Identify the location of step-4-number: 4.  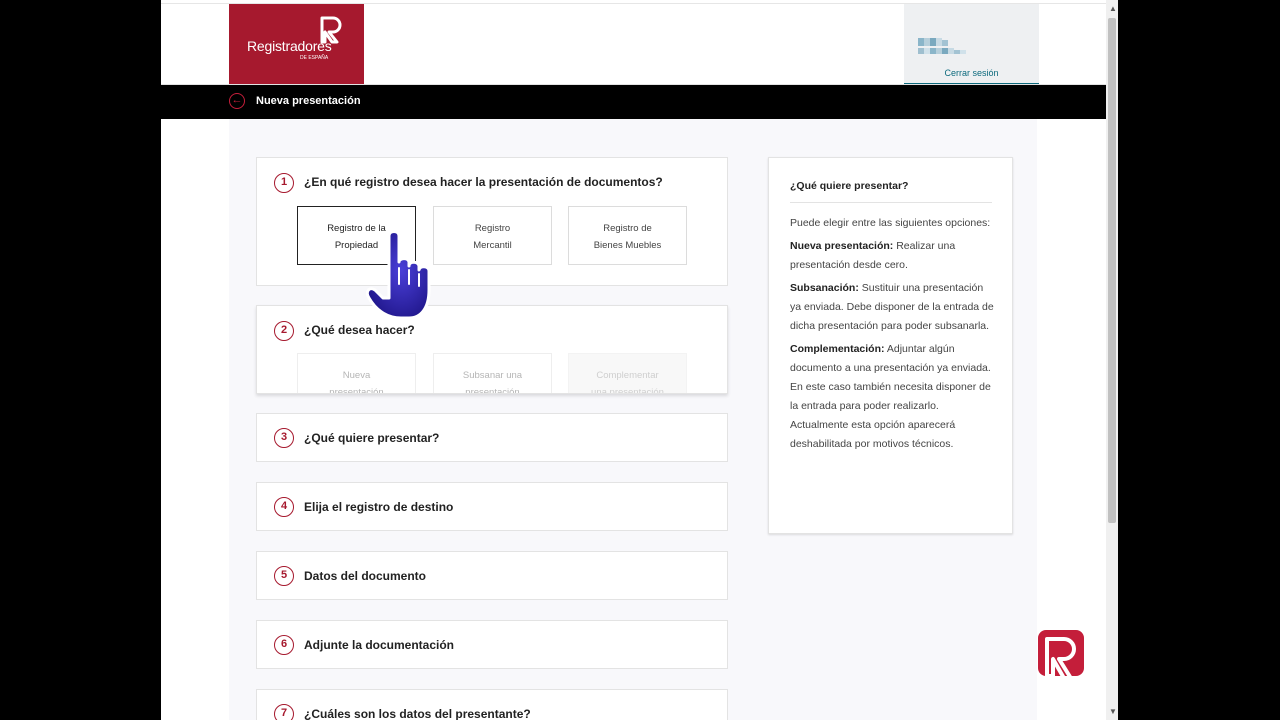
(284, 507).